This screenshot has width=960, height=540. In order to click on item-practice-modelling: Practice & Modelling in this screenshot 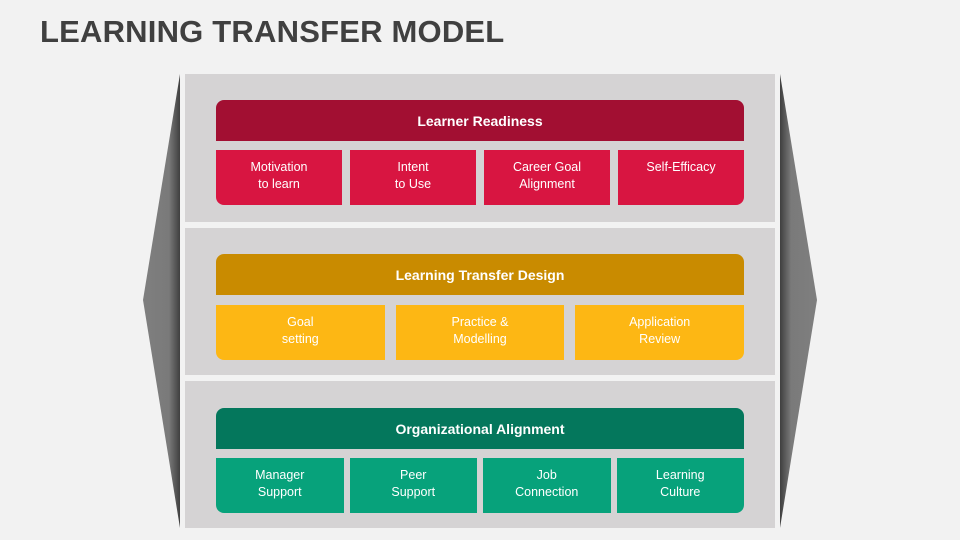, I will do `click(480, 332)`.